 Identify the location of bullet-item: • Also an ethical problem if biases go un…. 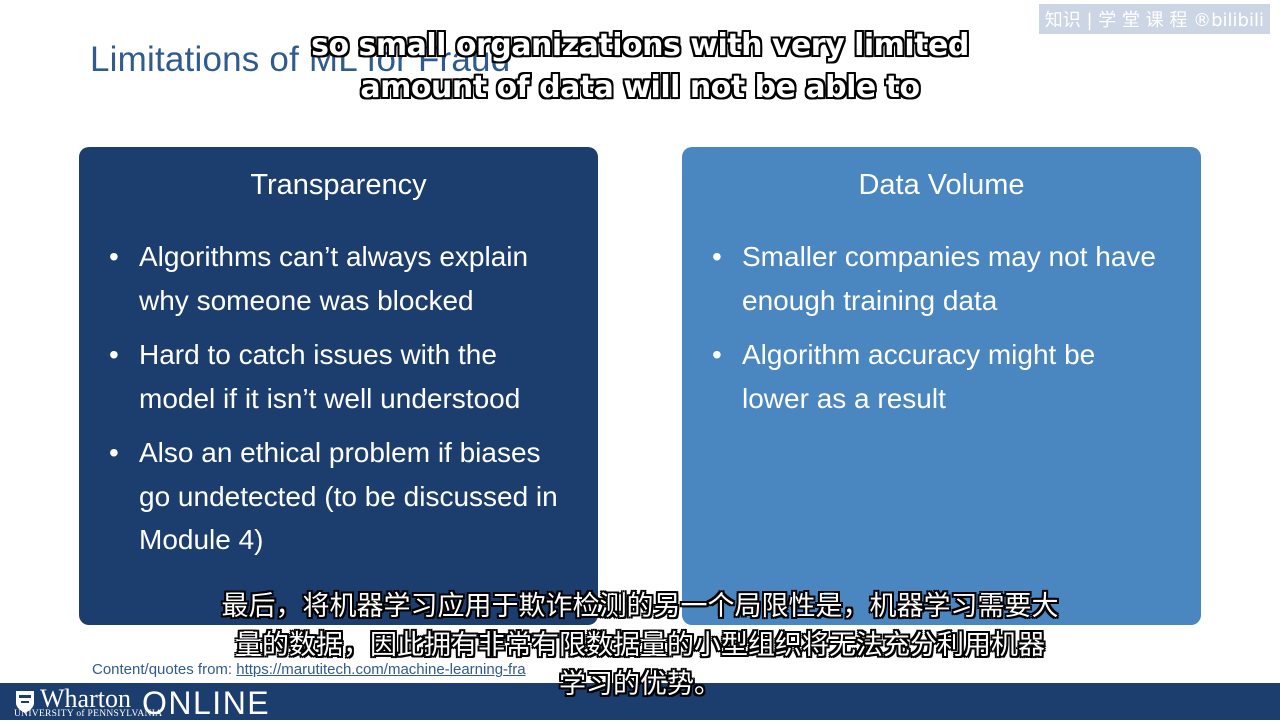
(329, 496).